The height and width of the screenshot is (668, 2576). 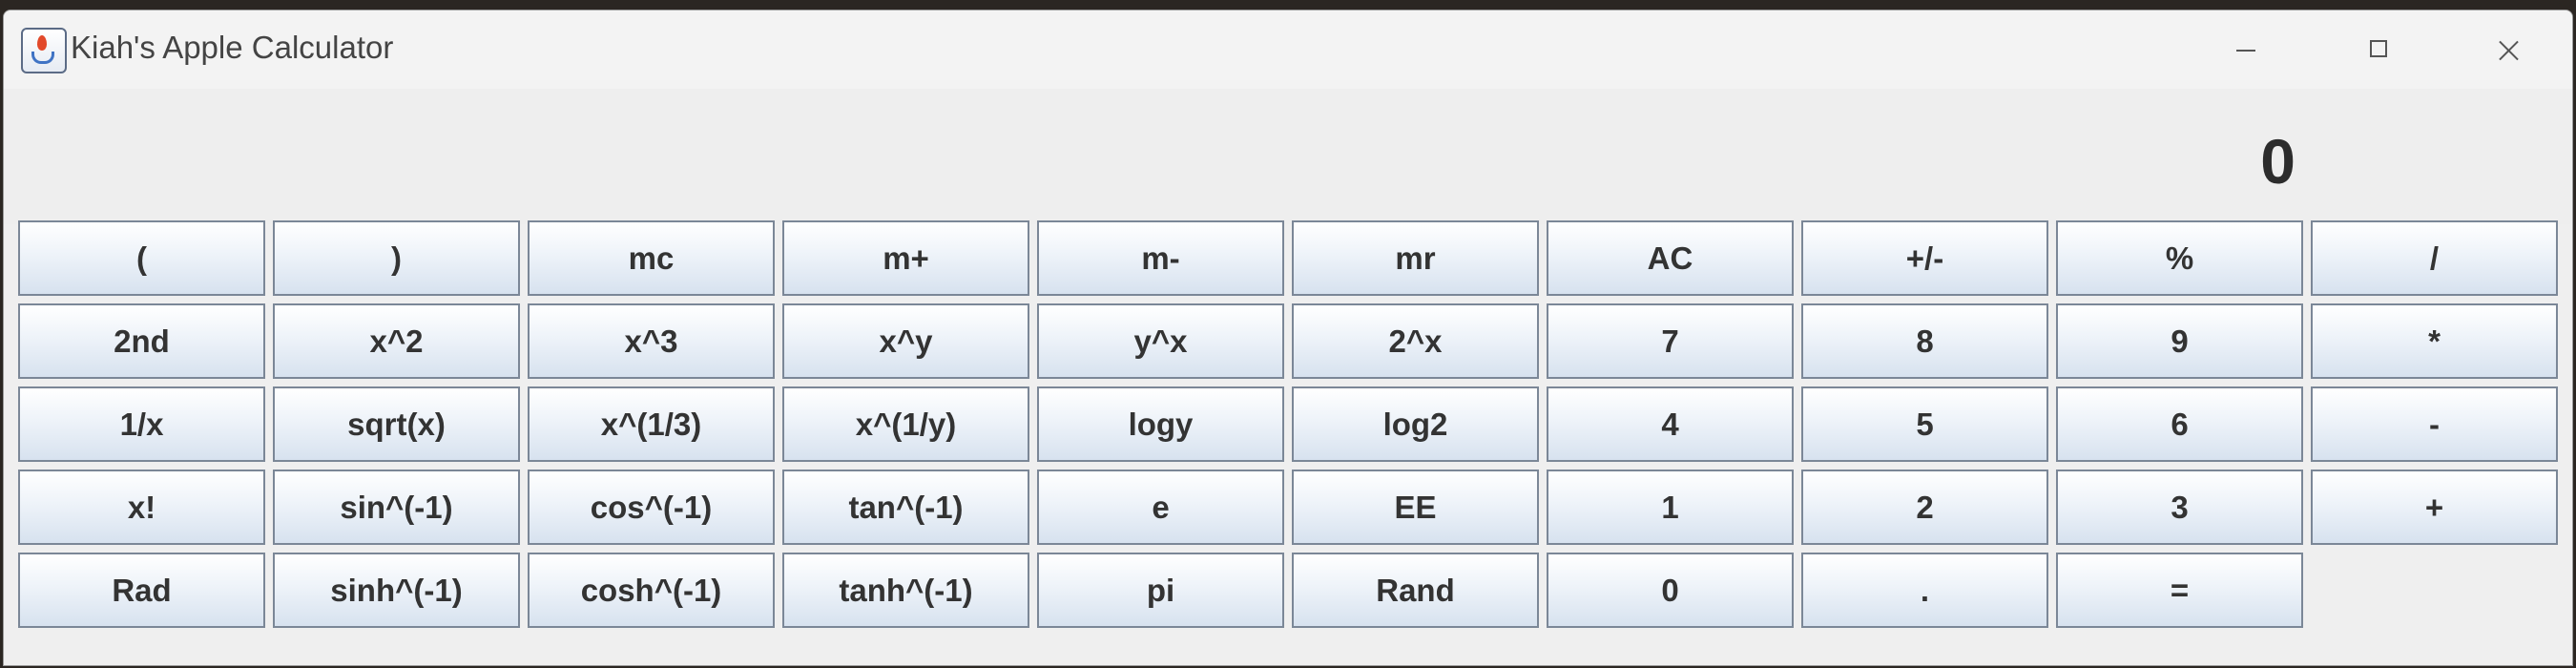 I want to click on key-button: 8, so click(x=1924, y=341).